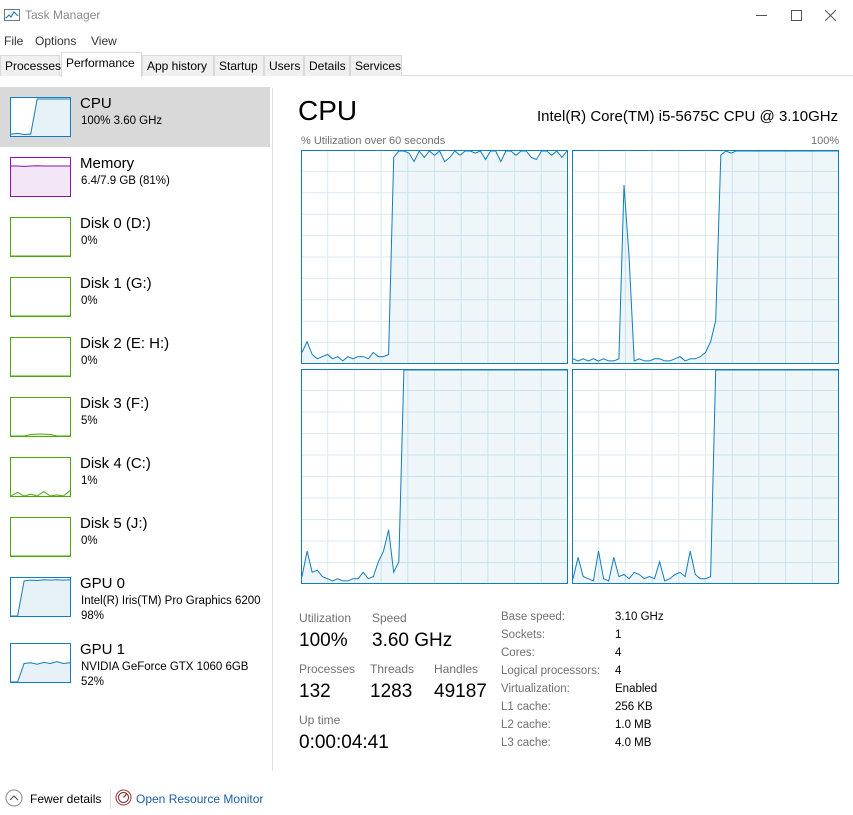 This screenshot has height=815, width=853. What do you see at coordinates (115, 223) in the screenshot?
I see `sidebar-item-name: Disk 0 (D:)` at bounding box center [115, 223].